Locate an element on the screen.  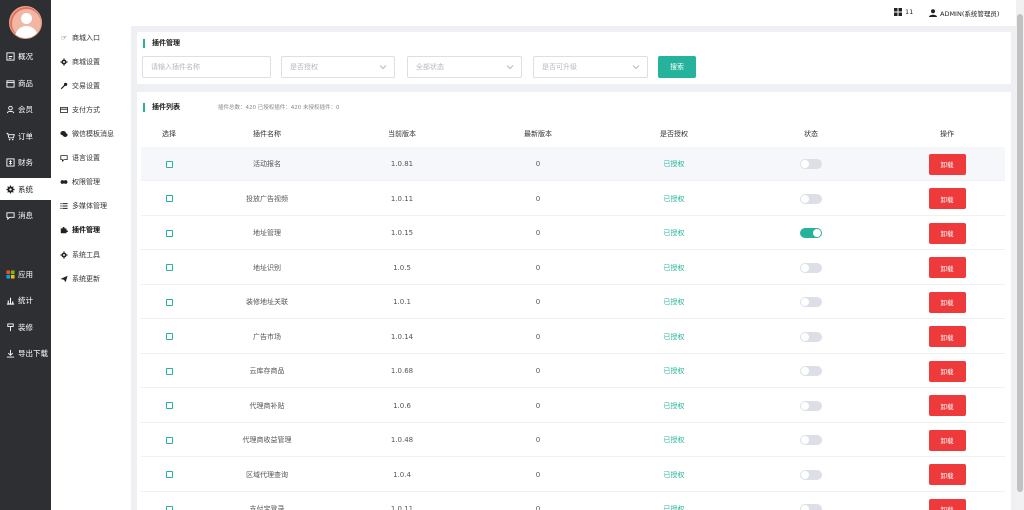
col-version: 当前版本 is located at coordinates (402, 134).